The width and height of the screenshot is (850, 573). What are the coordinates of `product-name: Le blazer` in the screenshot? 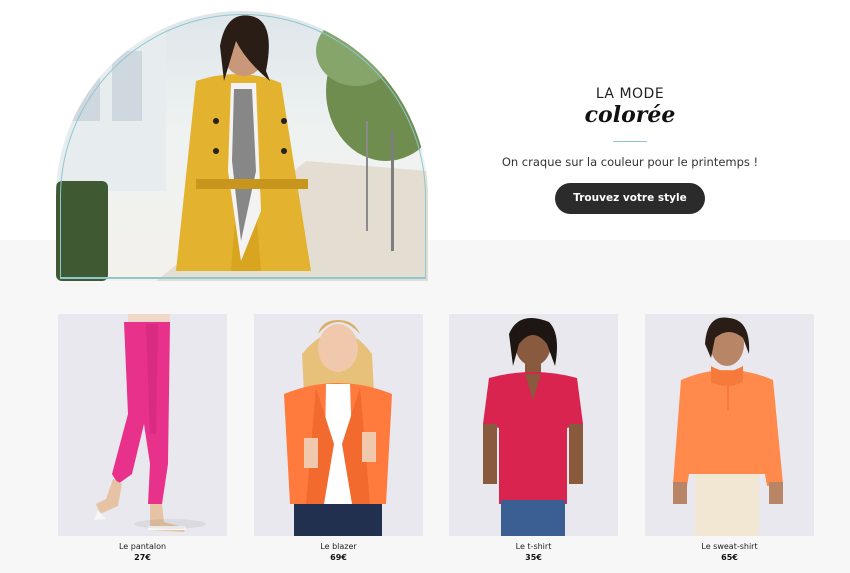 It's located at (338, 546).